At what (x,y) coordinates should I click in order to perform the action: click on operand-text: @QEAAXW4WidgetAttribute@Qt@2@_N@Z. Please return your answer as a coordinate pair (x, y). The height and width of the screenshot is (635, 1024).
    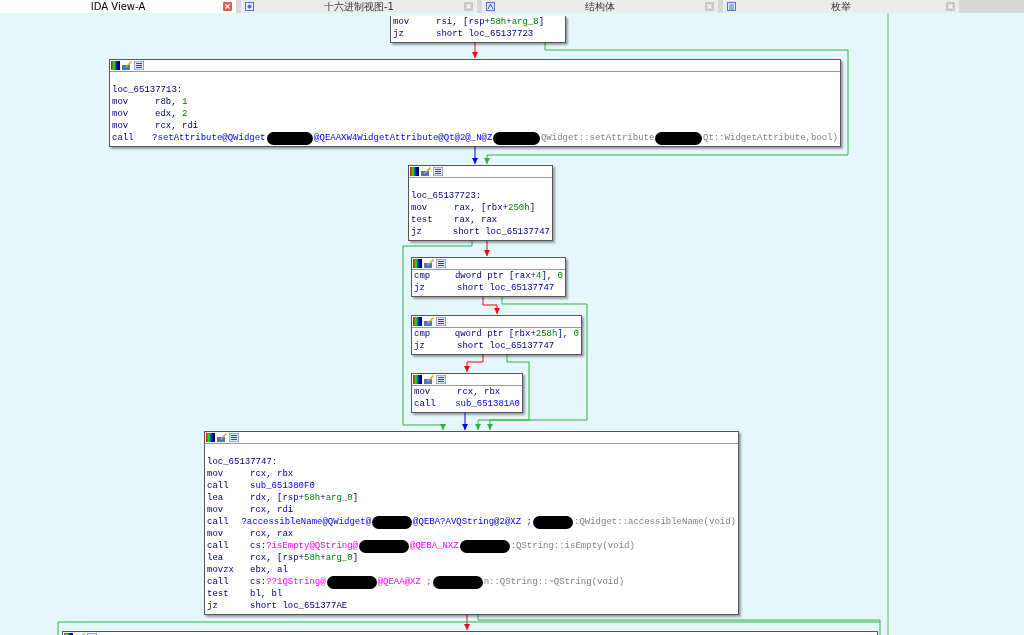
    Looking at the image, I should click on (403, 138).